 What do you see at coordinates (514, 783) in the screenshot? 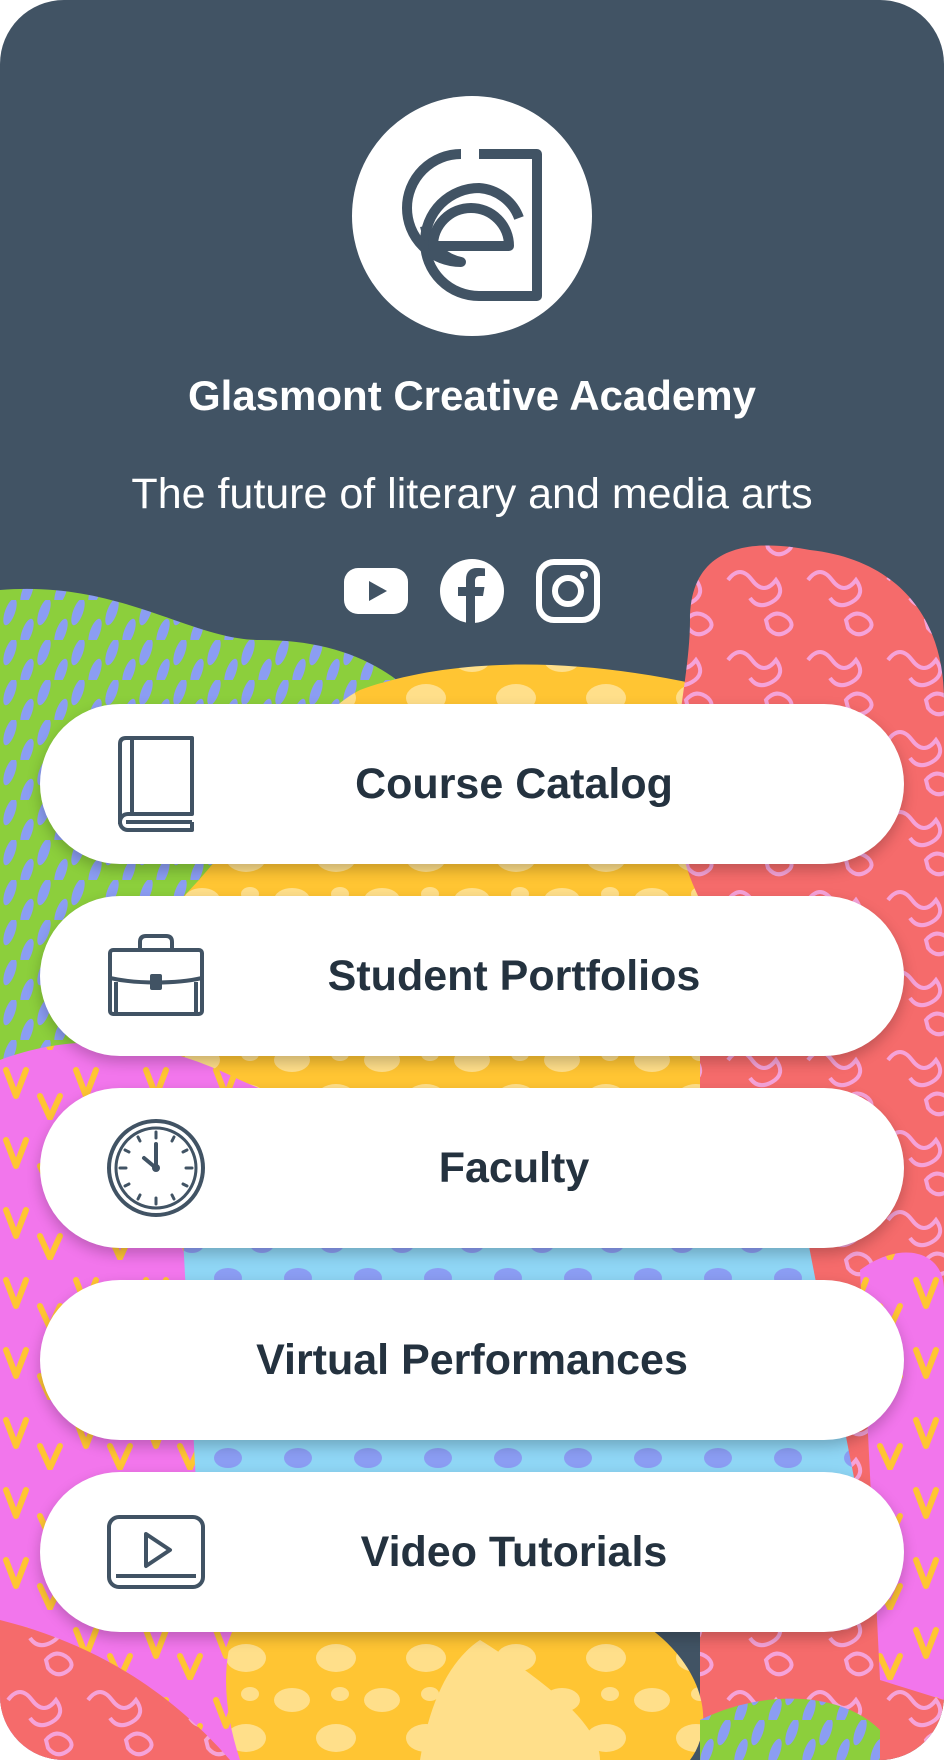
I see `course-catalog-label: Course Catalog` at bounding box center [514, 783].